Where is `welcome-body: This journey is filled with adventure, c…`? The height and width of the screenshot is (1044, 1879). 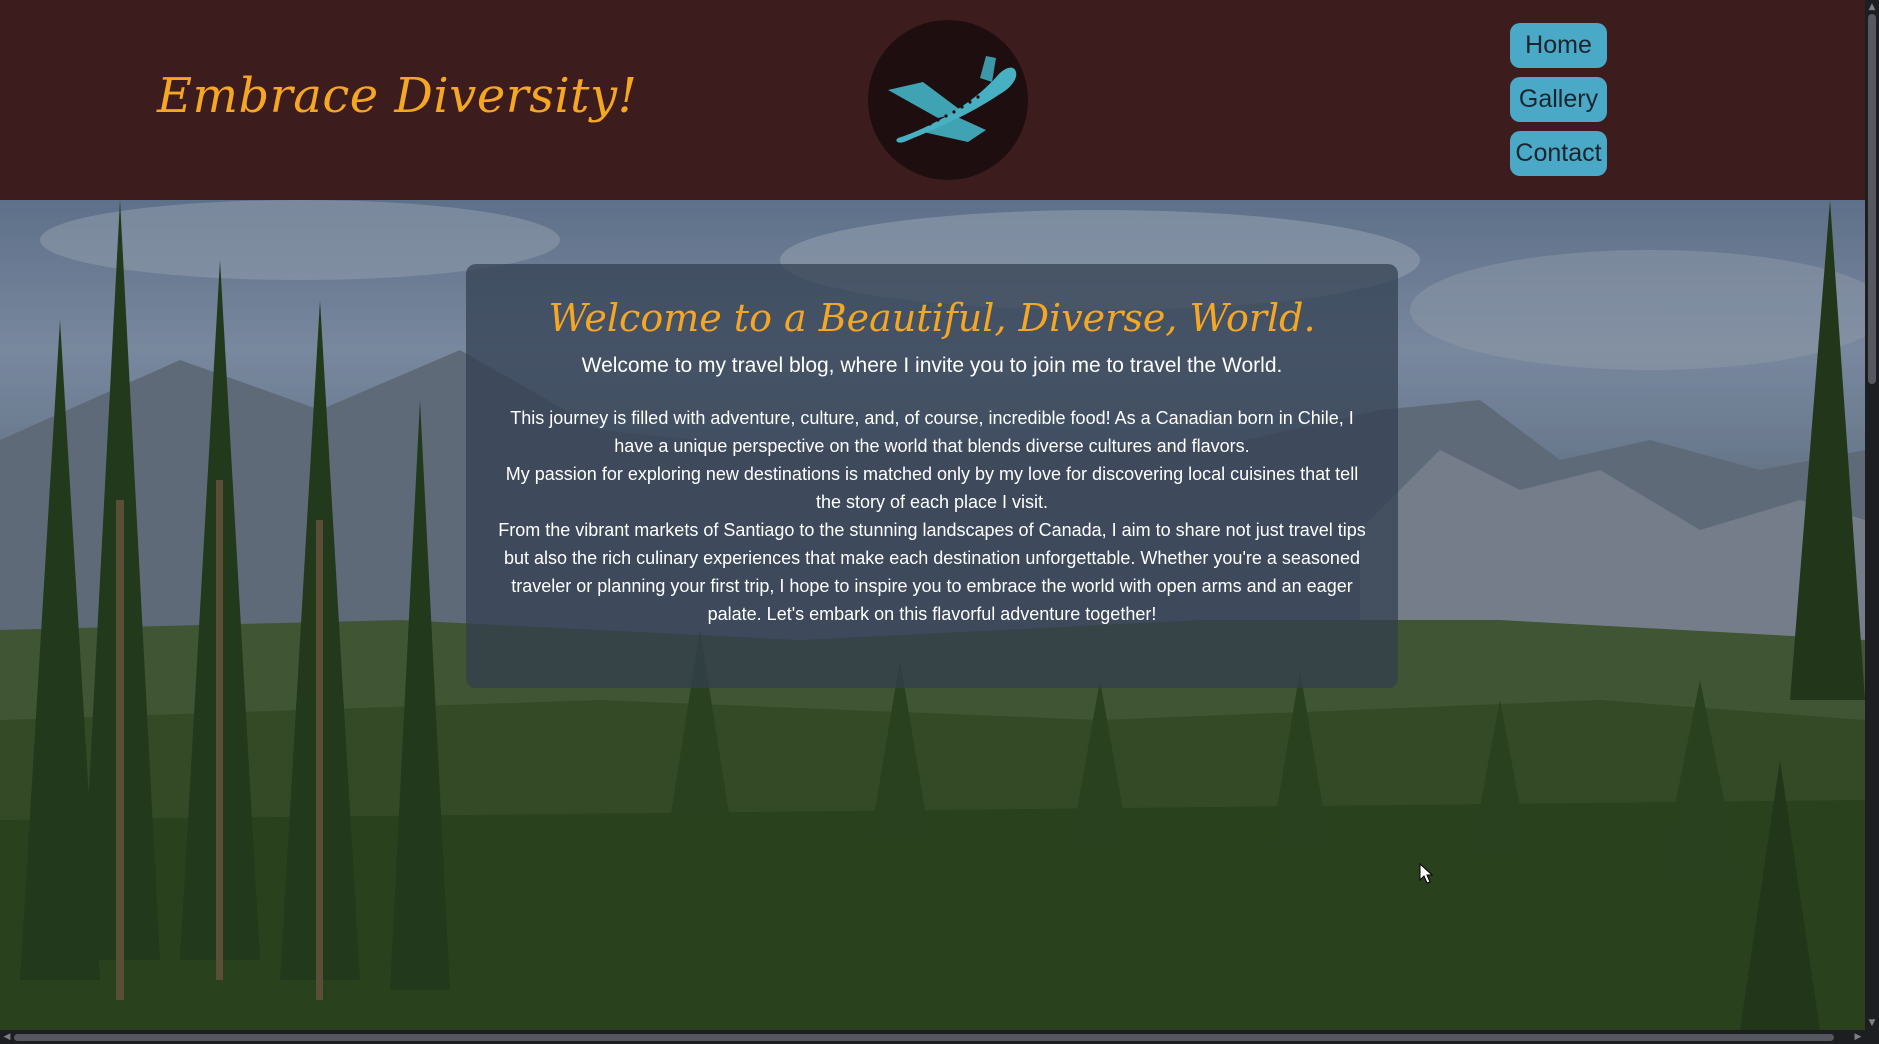
welcome-body: This journey is filled with adventure, c… is located at coordinates (932, 516).